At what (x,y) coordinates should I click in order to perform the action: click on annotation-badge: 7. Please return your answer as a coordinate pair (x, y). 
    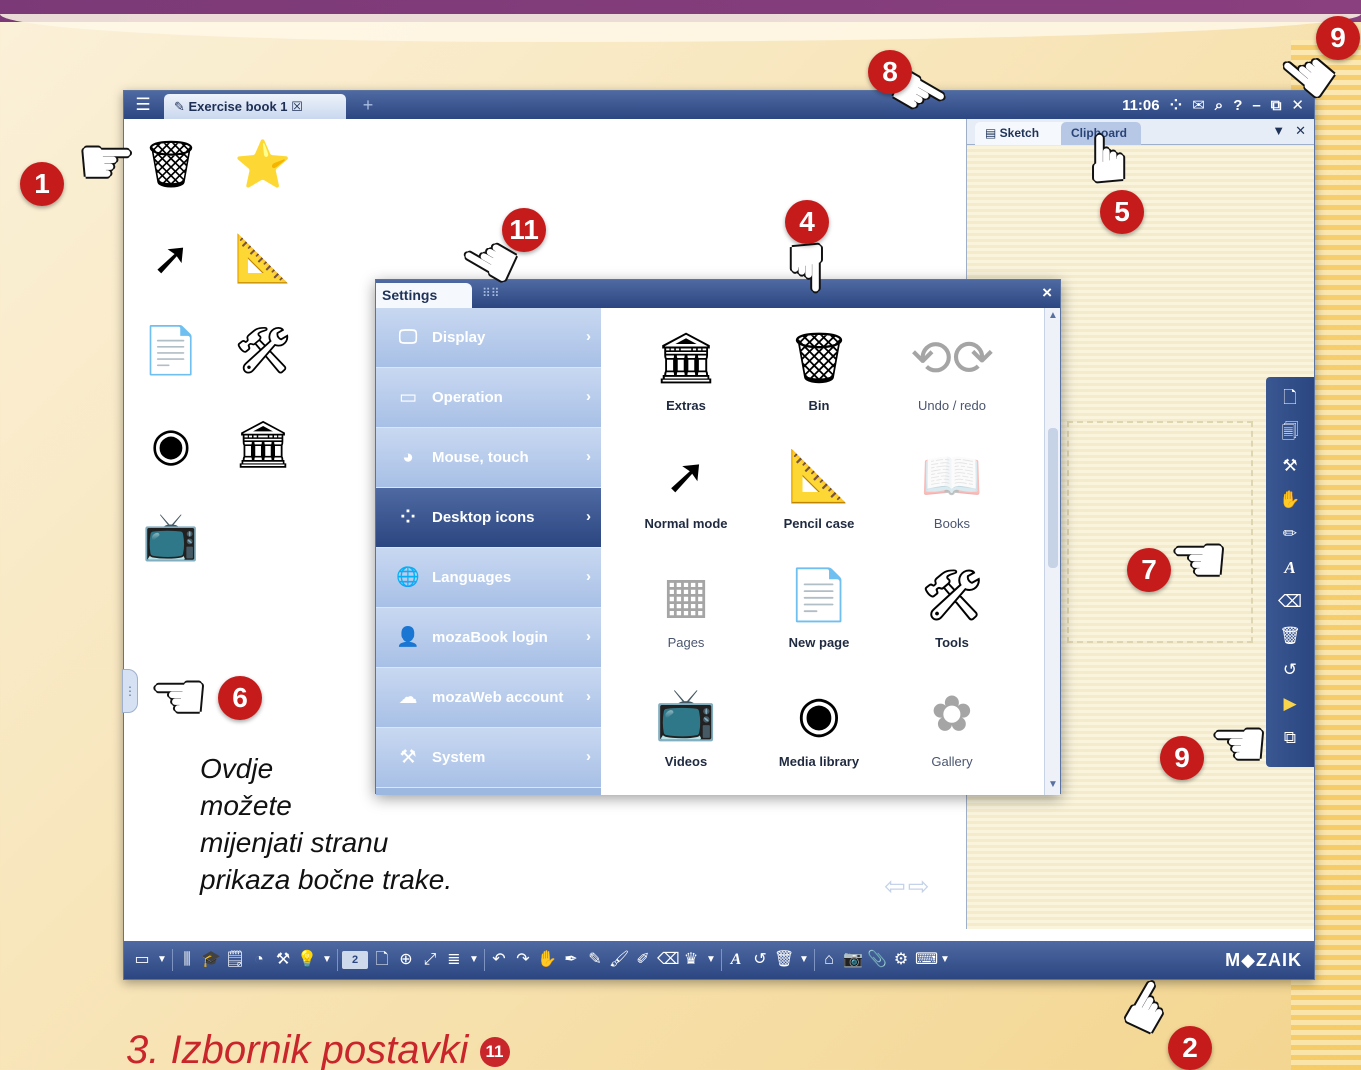
    Looking at the image, I should click on (1149, 570).